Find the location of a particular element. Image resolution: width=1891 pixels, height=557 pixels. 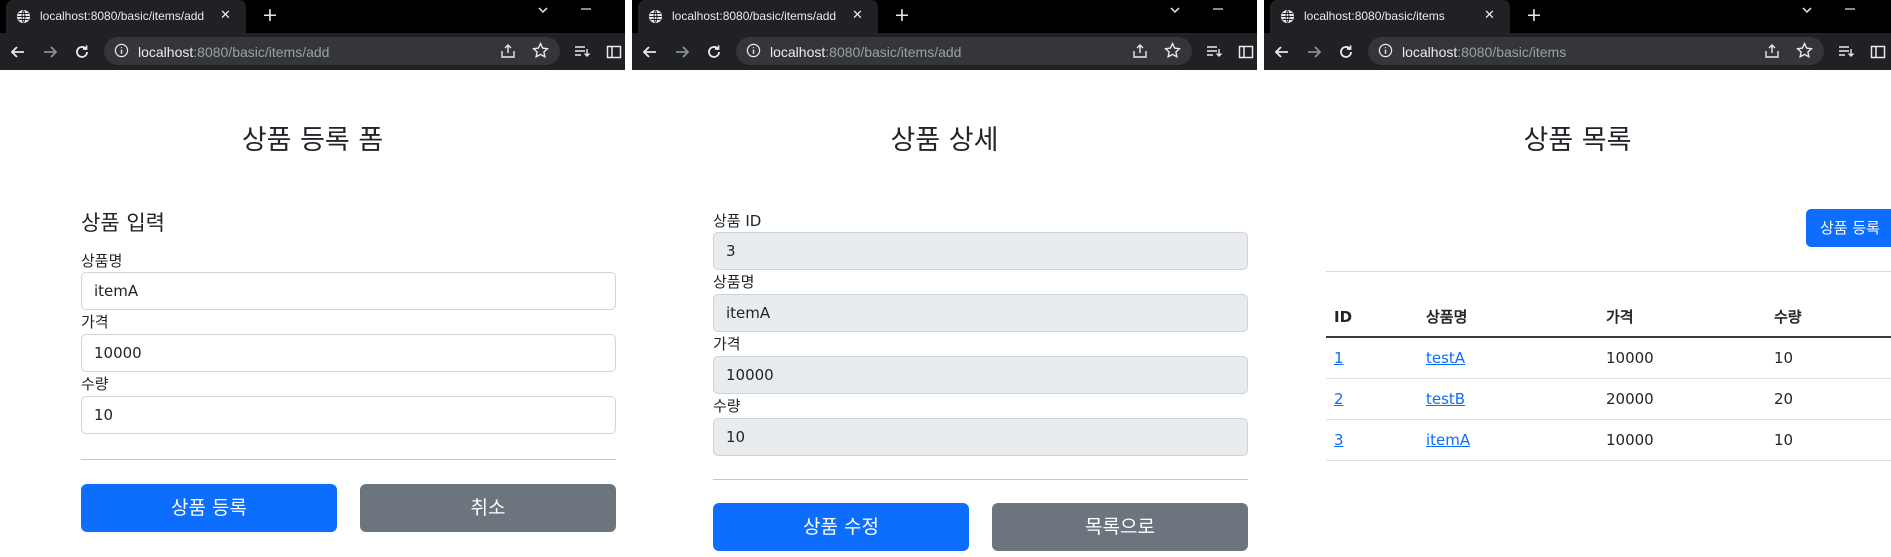

item-name-input: itemA is located at coordinates (348, 291).